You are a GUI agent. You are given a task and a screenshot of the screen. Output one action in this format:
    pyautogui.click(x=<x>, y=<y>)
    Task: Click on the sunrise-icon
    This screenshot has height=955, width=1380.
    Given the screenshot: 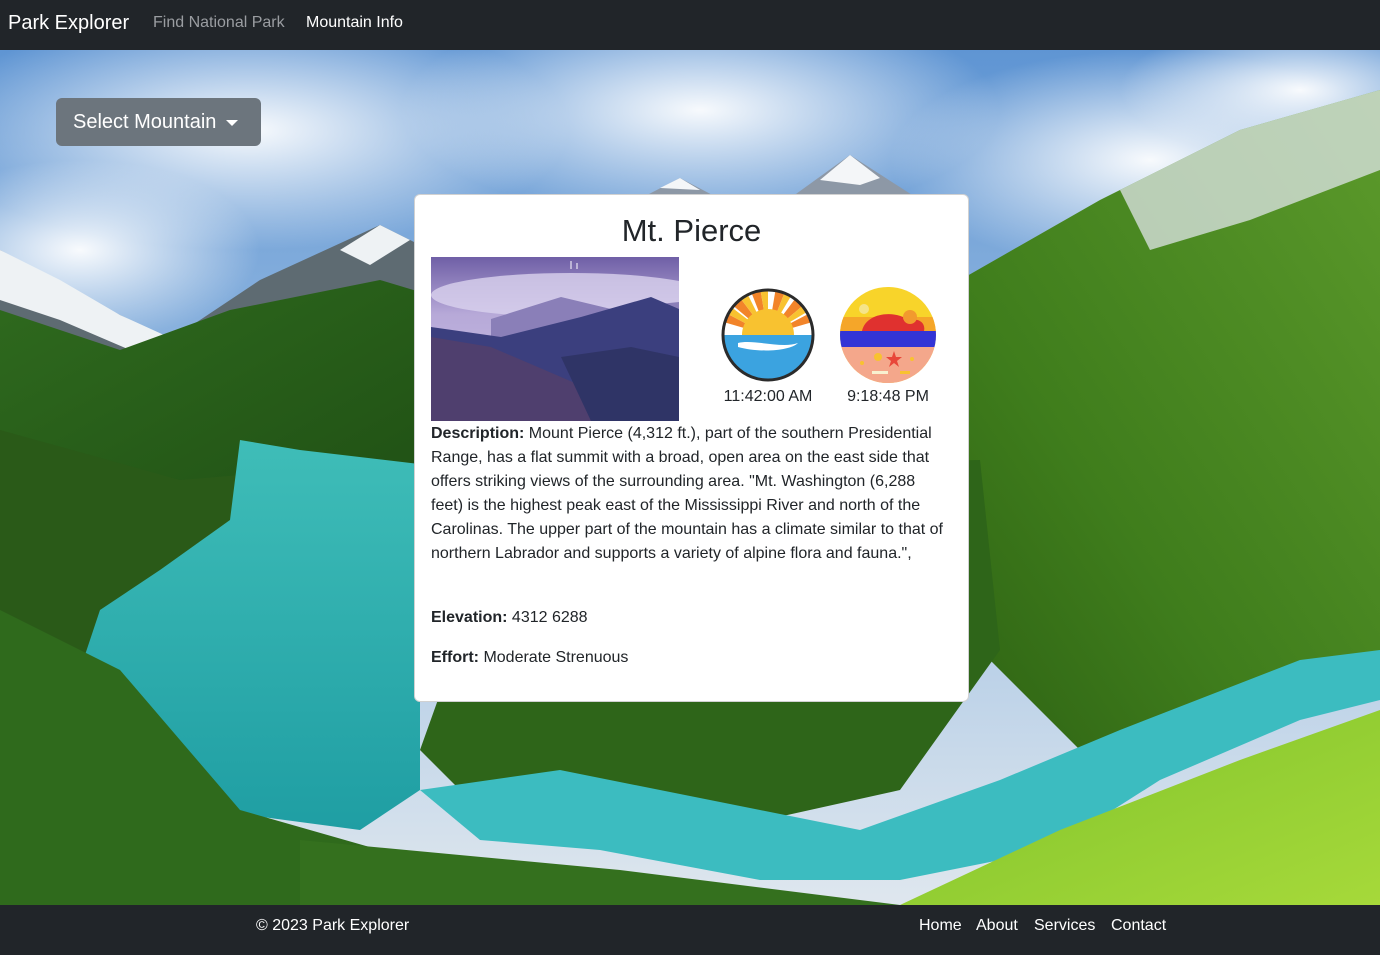 What is the action you would take?
    pyautogui.click(x=768, y=335)
    